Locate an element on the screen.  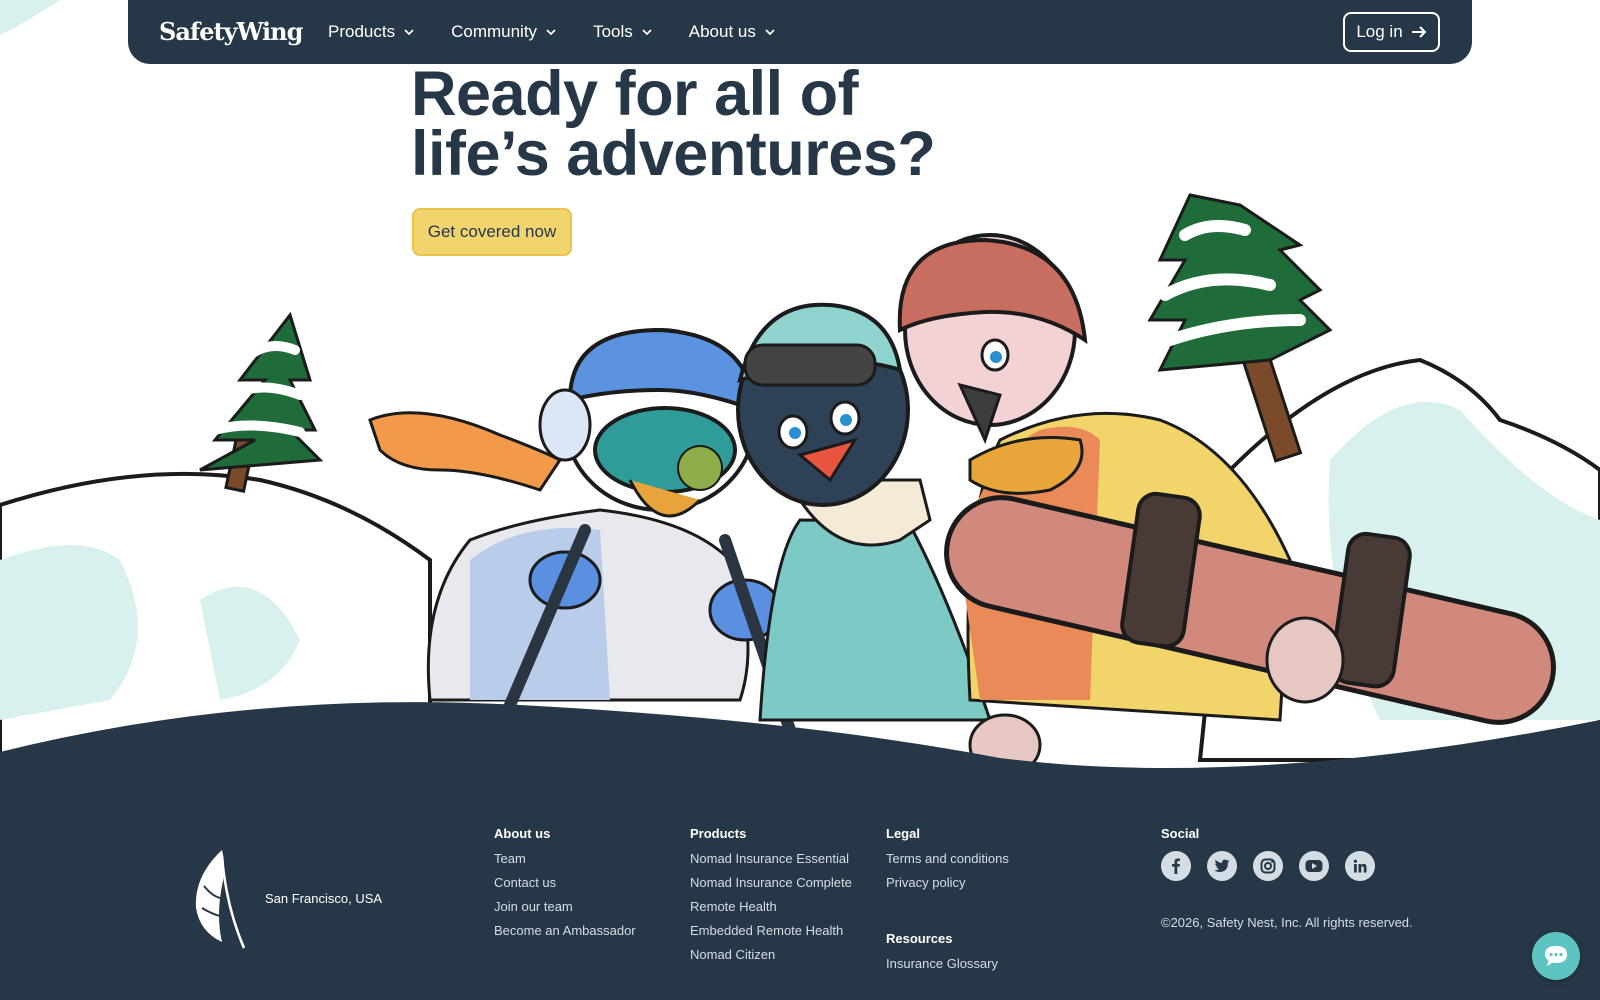
footer-social-heading: Social is located at coordinates (1180, 833).